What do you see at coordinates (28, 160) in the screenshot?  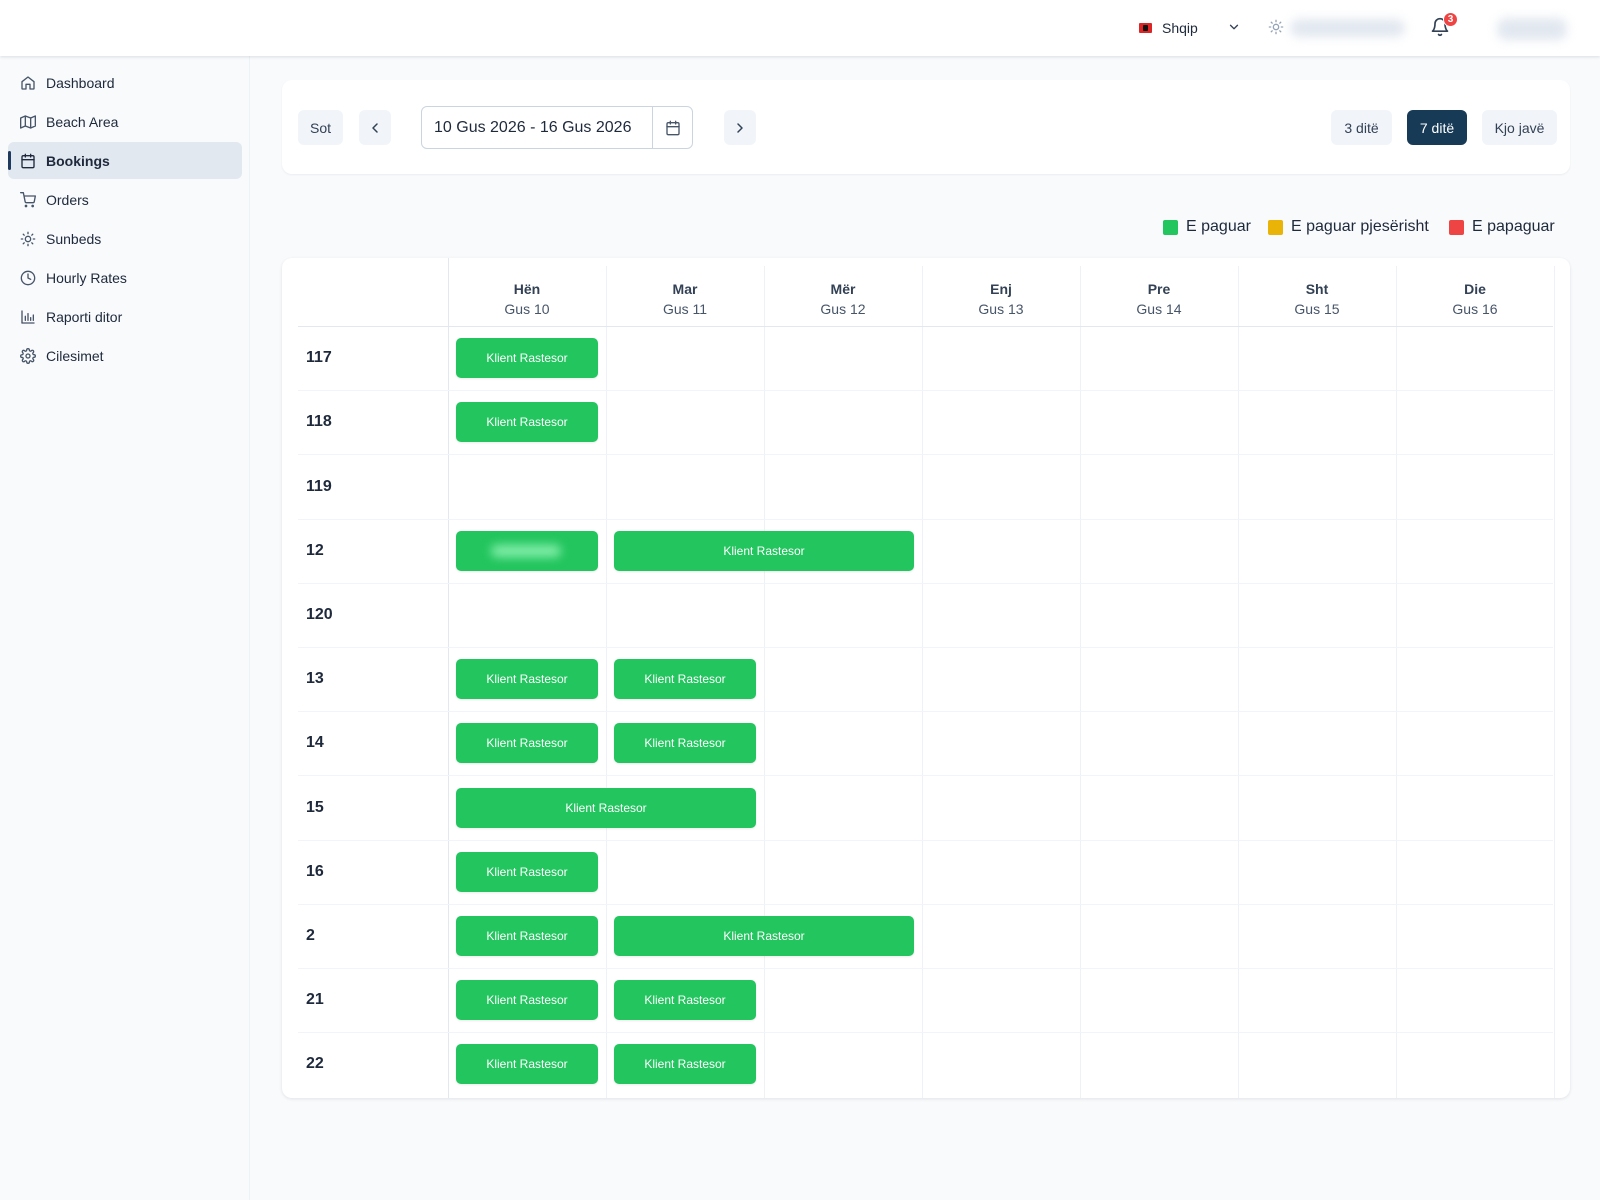 I see `calendar-icon` at bounding box center [28, 160].